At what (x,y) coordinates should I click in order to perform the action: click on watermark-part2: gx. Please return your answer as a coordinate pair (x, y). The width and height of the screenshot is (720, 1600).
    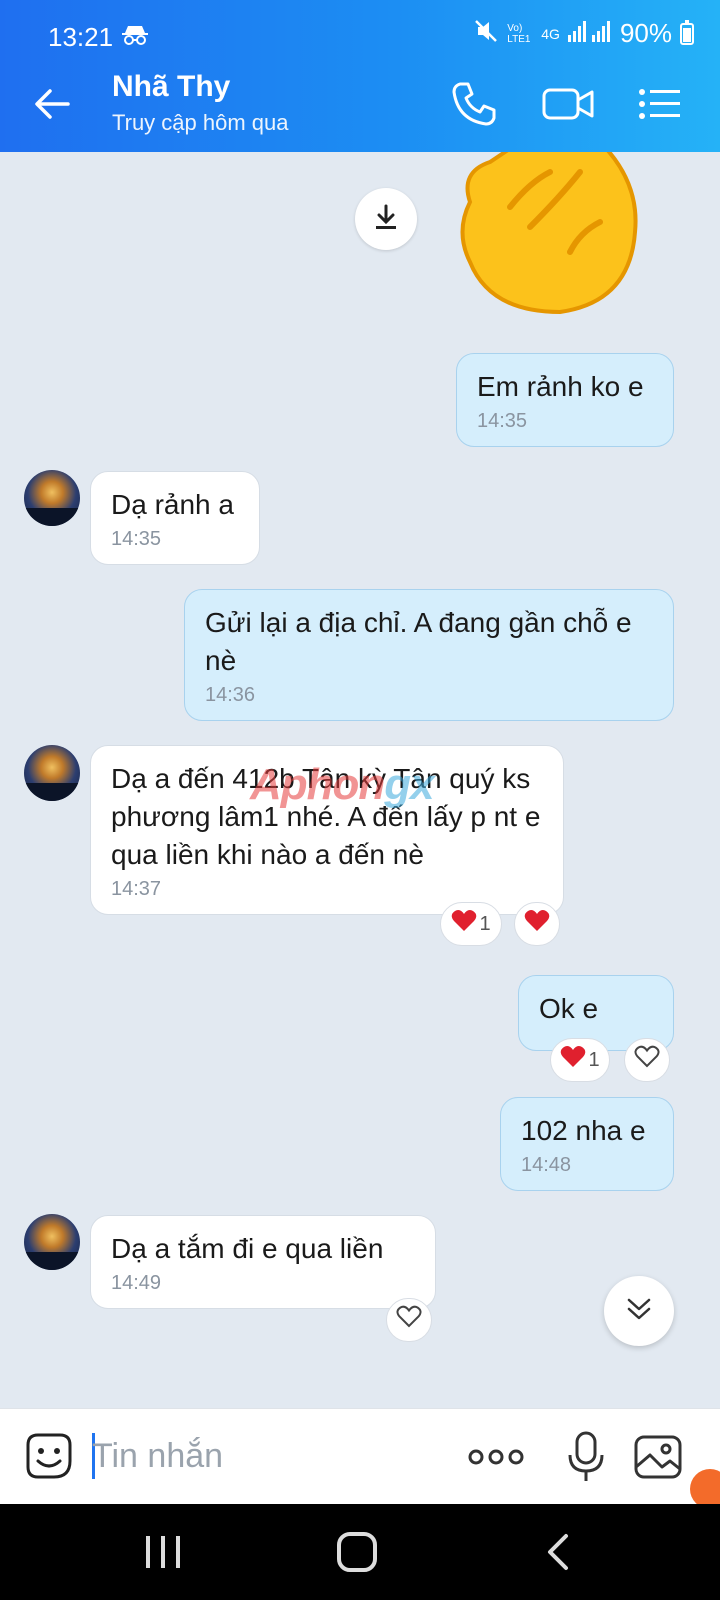
    Looking at the image, I should click on (409, 784).